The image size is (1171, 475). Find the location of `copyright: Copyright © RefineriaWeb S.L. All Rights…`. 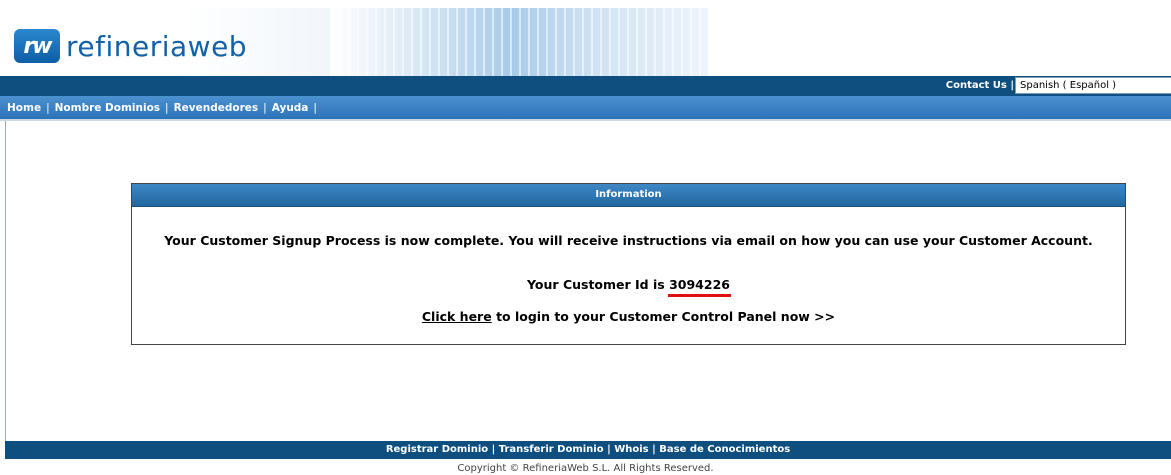

copyright: Copyright © RefineriaWeb S.L. All Rights… is located at coordinates (585, 468).